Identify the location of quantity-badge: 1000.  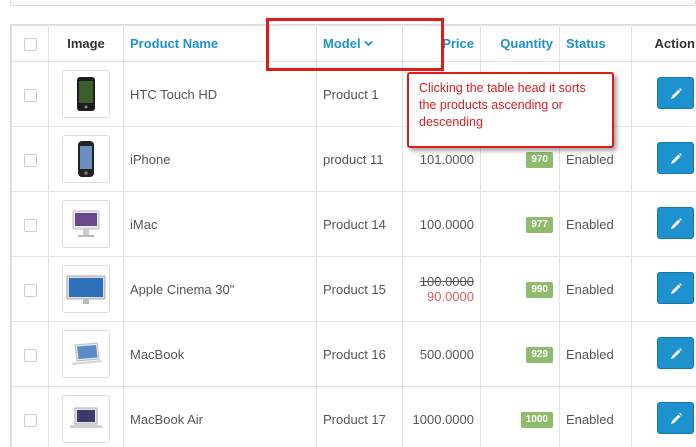
(536, 420).